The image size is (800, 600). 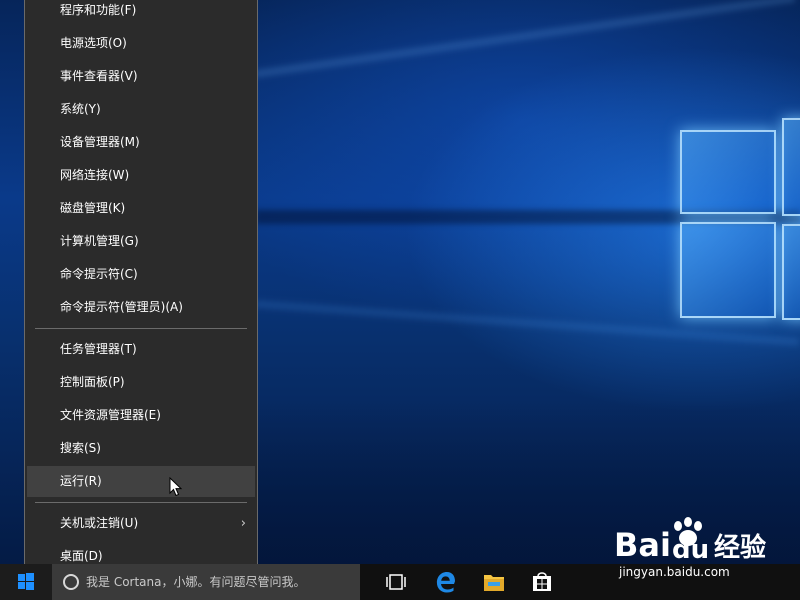 I want to click on menu-item-search: 搜索(S), so click(x=141, y=448).